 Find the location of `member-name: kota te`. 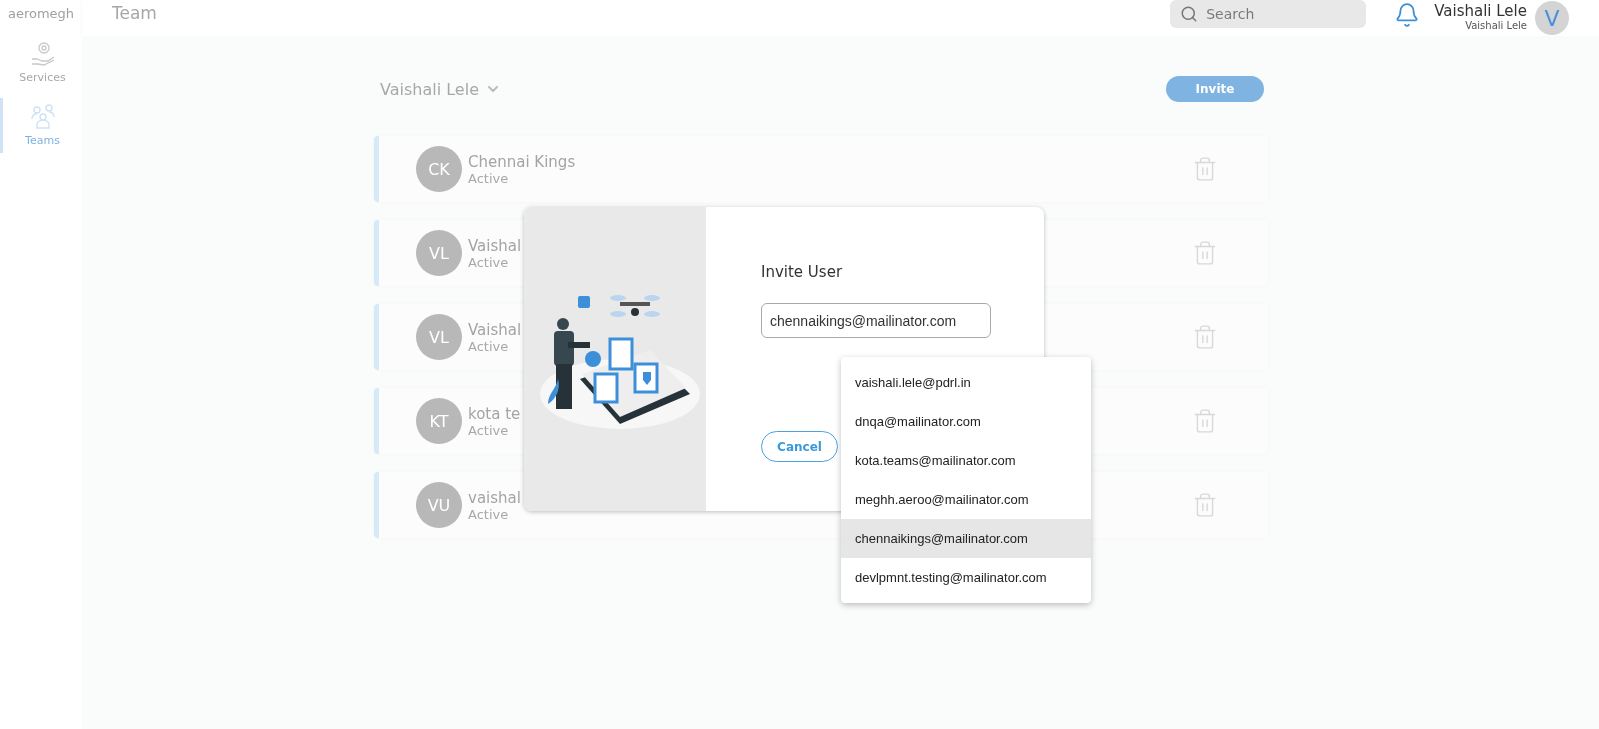

member-name: kota te is located at coordinates (494, 413).